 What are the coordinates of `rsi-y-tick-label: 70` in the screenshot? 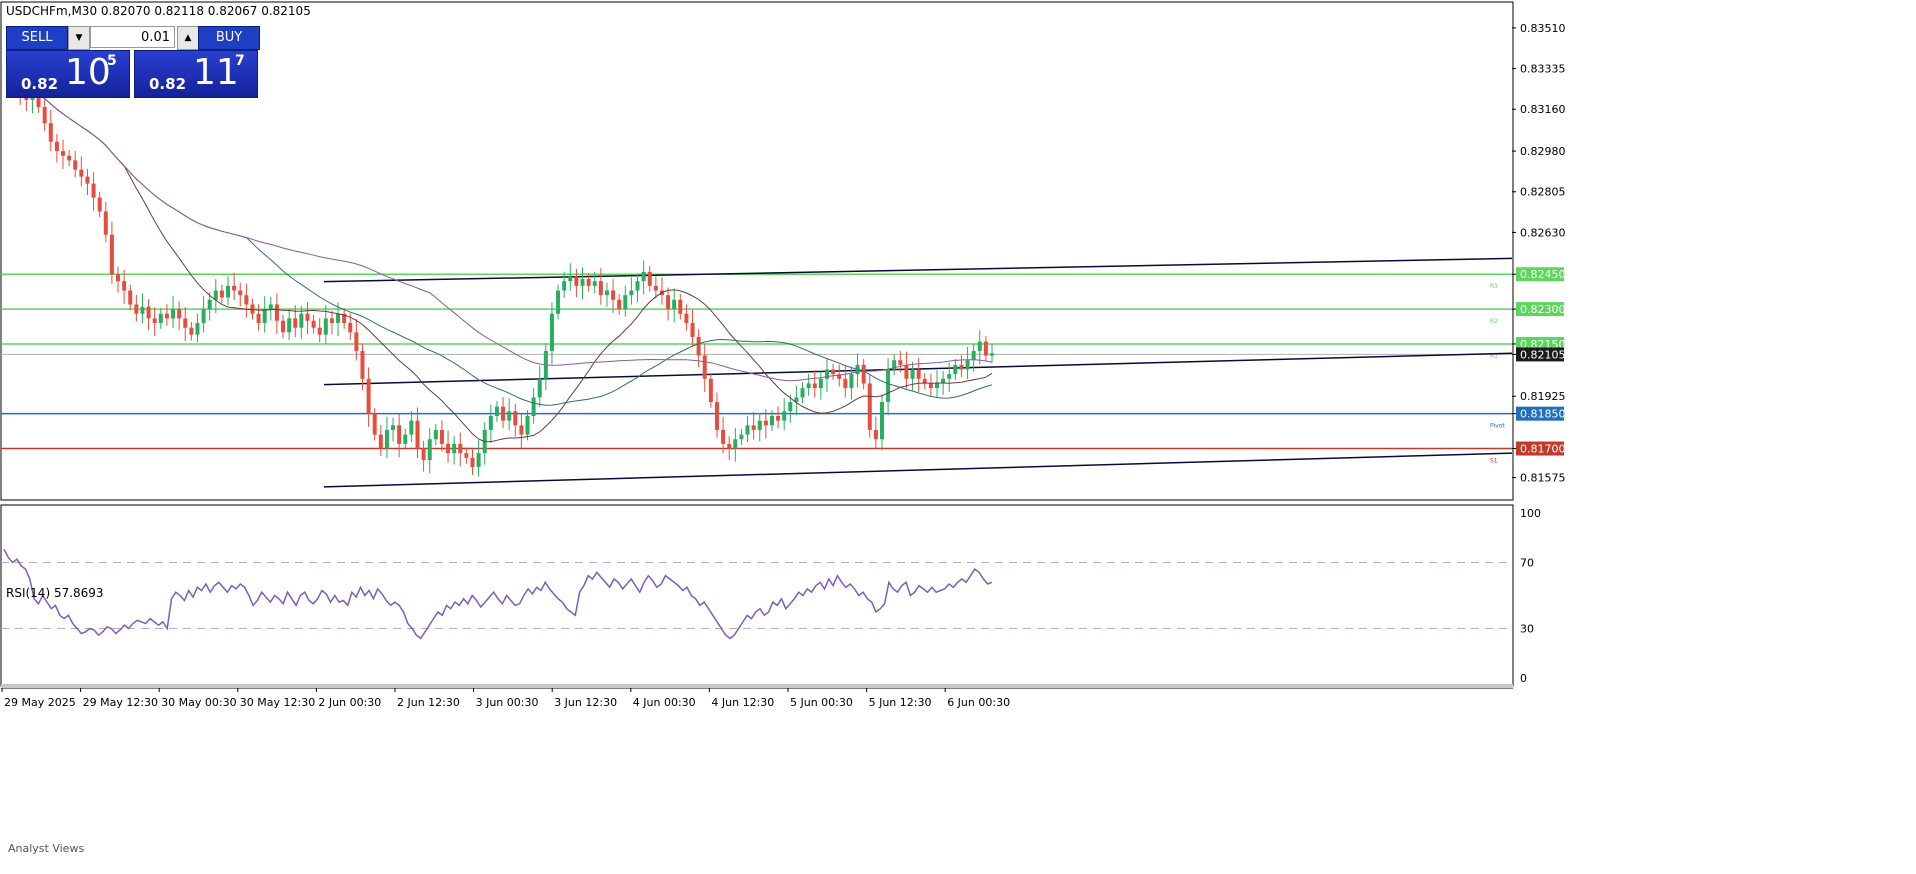 It's located at (1527, 563).